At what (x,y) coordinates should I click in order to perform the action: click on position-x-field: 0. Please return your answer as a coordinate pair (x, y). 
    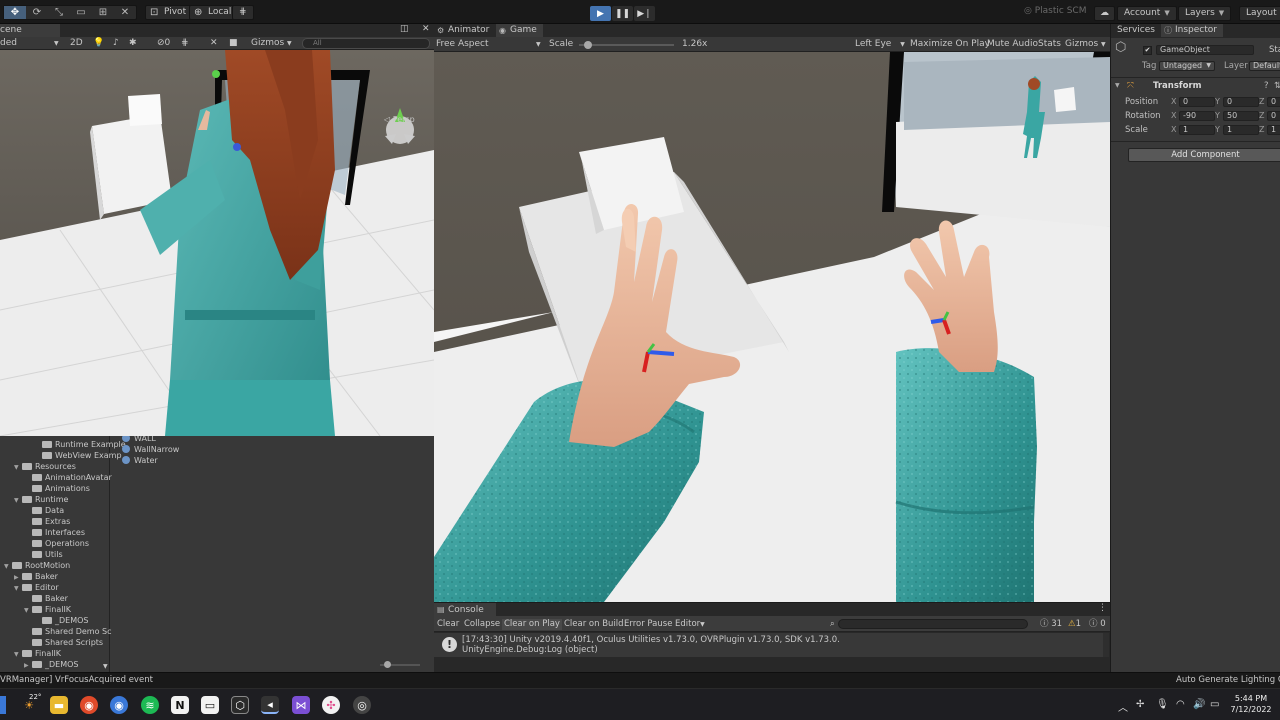
    Looking at the image, I should click on (1197, 102).